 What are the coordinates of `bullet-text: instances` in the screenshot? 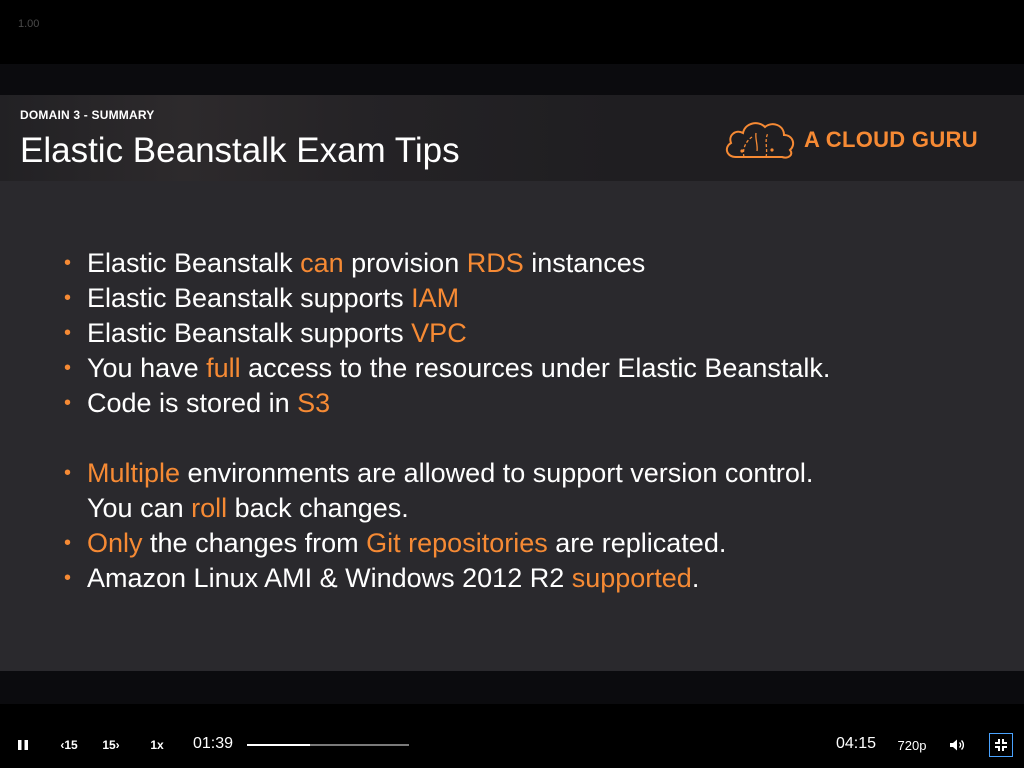 It's located at (584, 263).